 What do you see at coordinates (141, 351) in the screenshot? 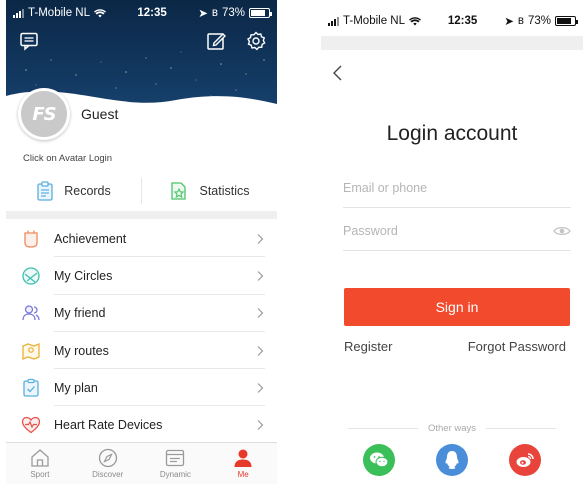
I see `menu-item-my-routes: My routes` at bounding box center [141, 351].